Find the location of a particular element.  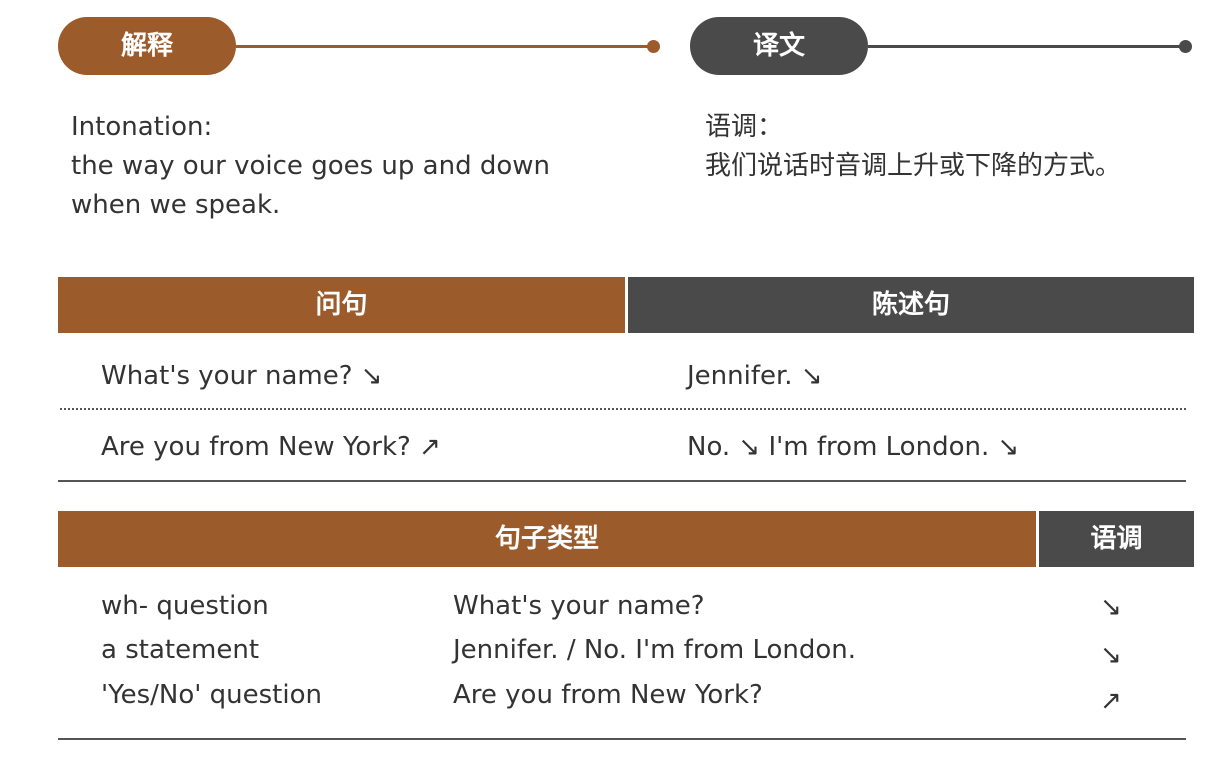

examples-header-question: 问句 is located at coordinates (341, 305).